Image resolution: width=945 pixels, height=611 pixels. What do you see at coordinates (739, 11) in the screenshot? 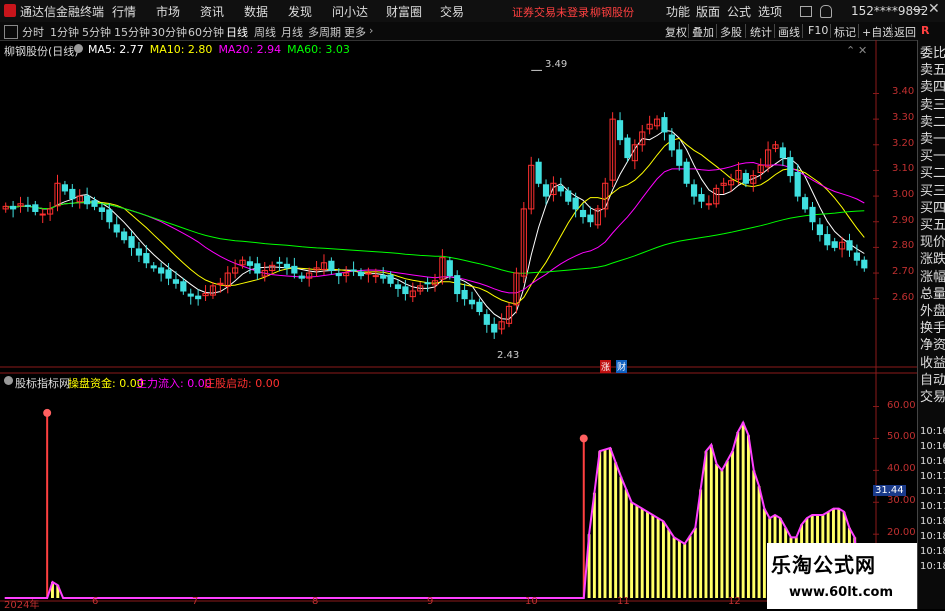
I see `menu-item-gongshi: 公式` at bounding box center [739, 11].